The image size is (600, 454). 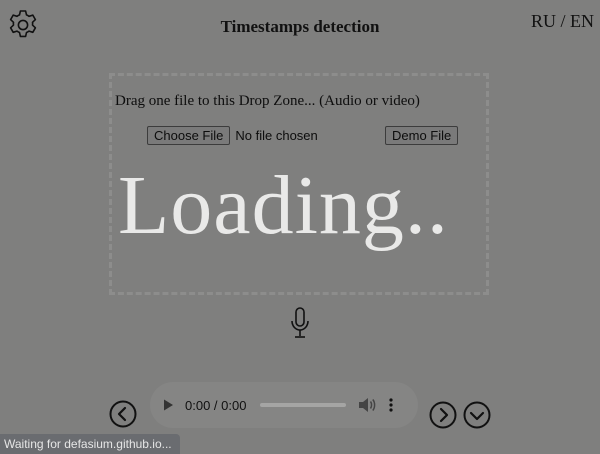 What do you see at coordinates (303, 405) in the screenshot?
I see `player-progress-bar` at bounding box center [303, 405].